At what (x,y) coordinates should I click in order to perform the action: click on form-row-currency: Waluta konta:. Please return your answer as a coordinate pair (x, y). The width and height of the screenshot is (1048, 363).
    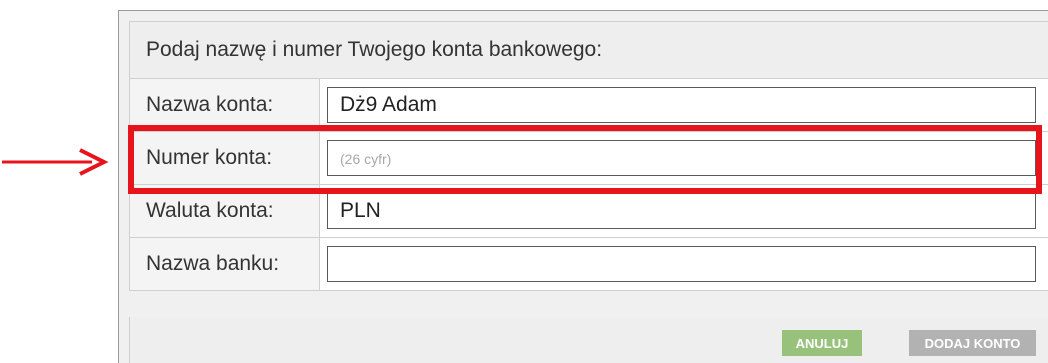
    Looking at the image, I should click on (588, 211).